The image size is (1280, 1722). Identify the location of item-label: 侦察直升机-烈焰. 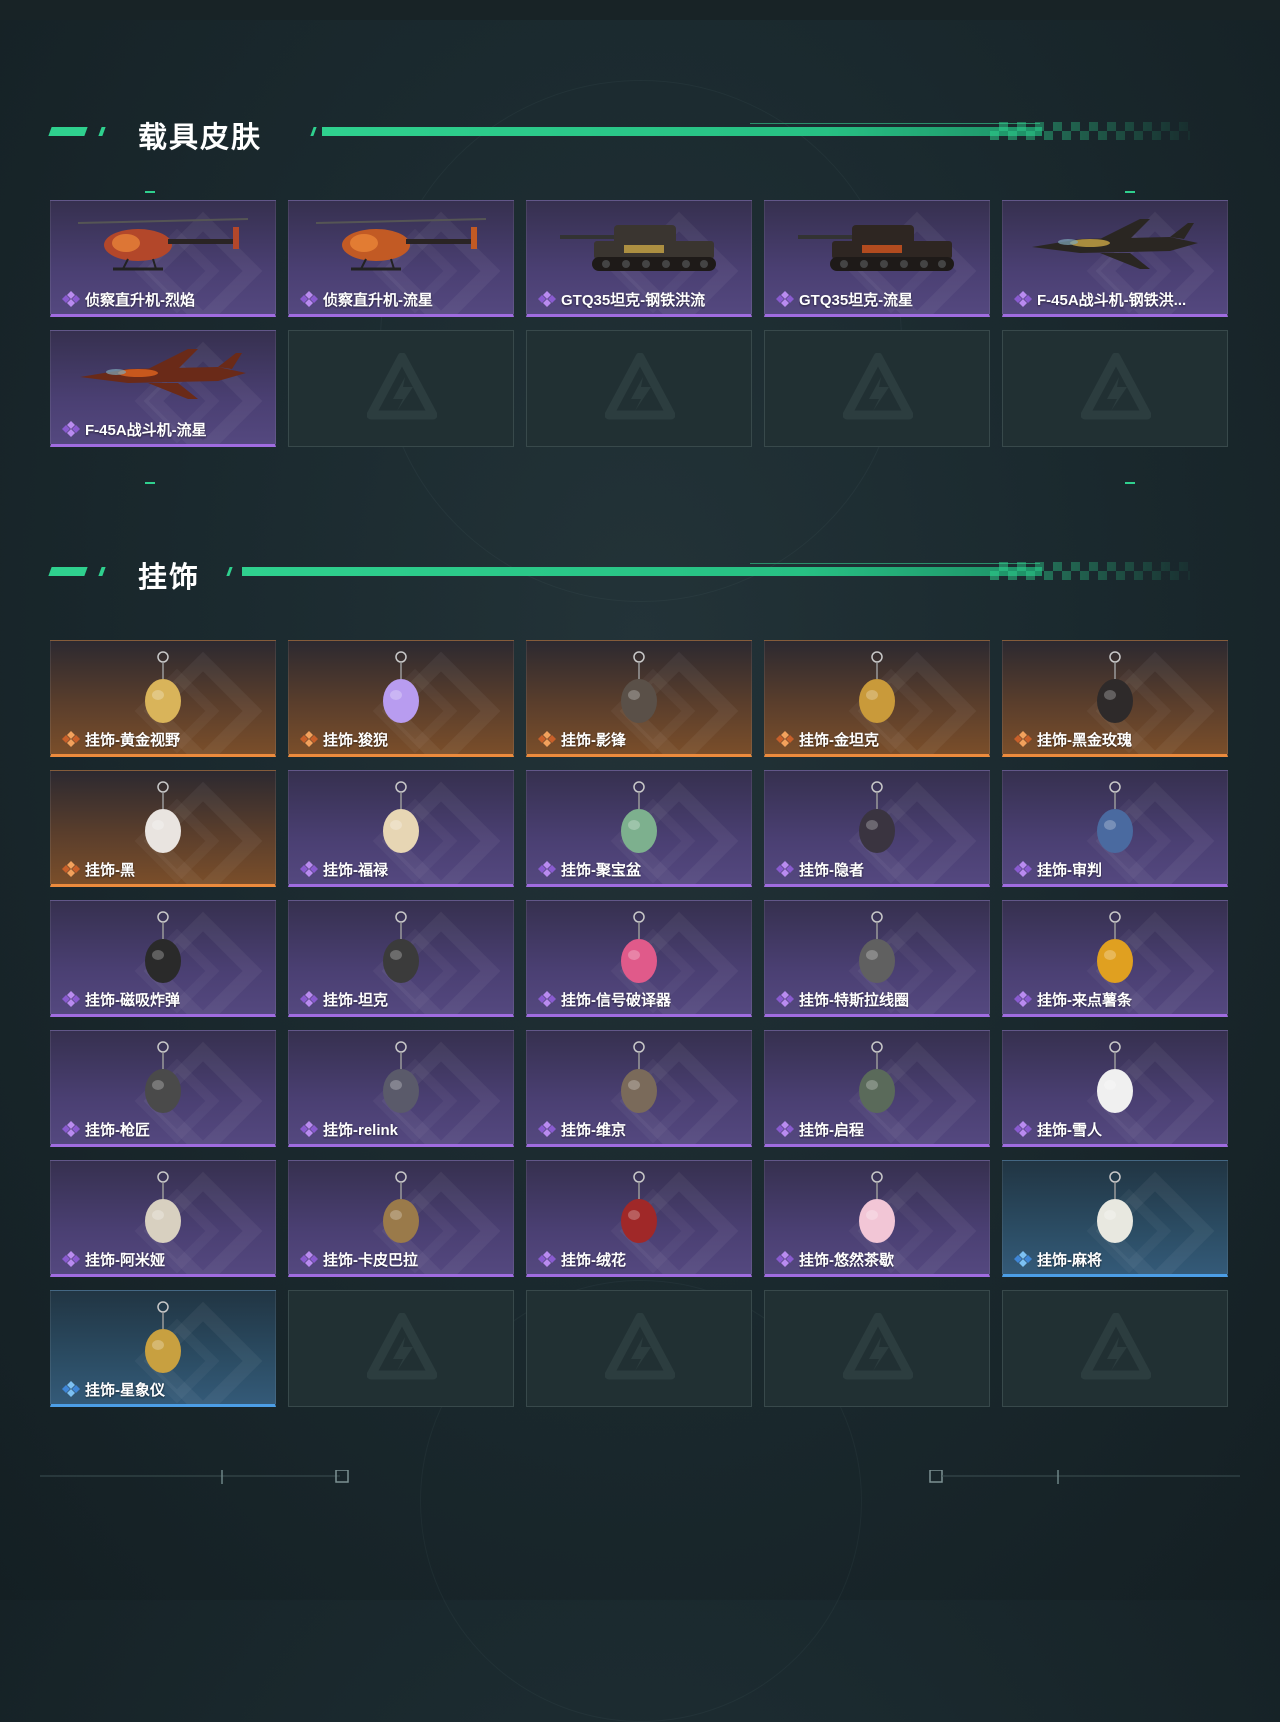
(165, 299).